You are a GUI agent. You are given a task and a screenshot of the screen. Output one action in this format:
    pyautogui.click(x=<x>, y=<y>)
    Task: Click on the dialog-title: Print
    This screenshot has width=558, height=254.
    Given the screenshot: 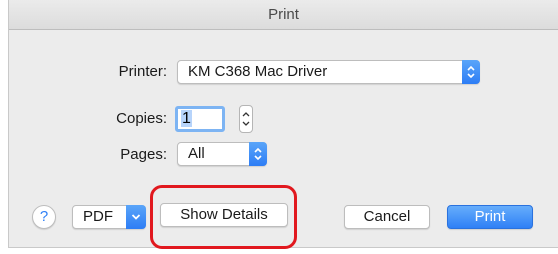 What is the action you would take?
    pyautogui.click(x=283, y=15)
    